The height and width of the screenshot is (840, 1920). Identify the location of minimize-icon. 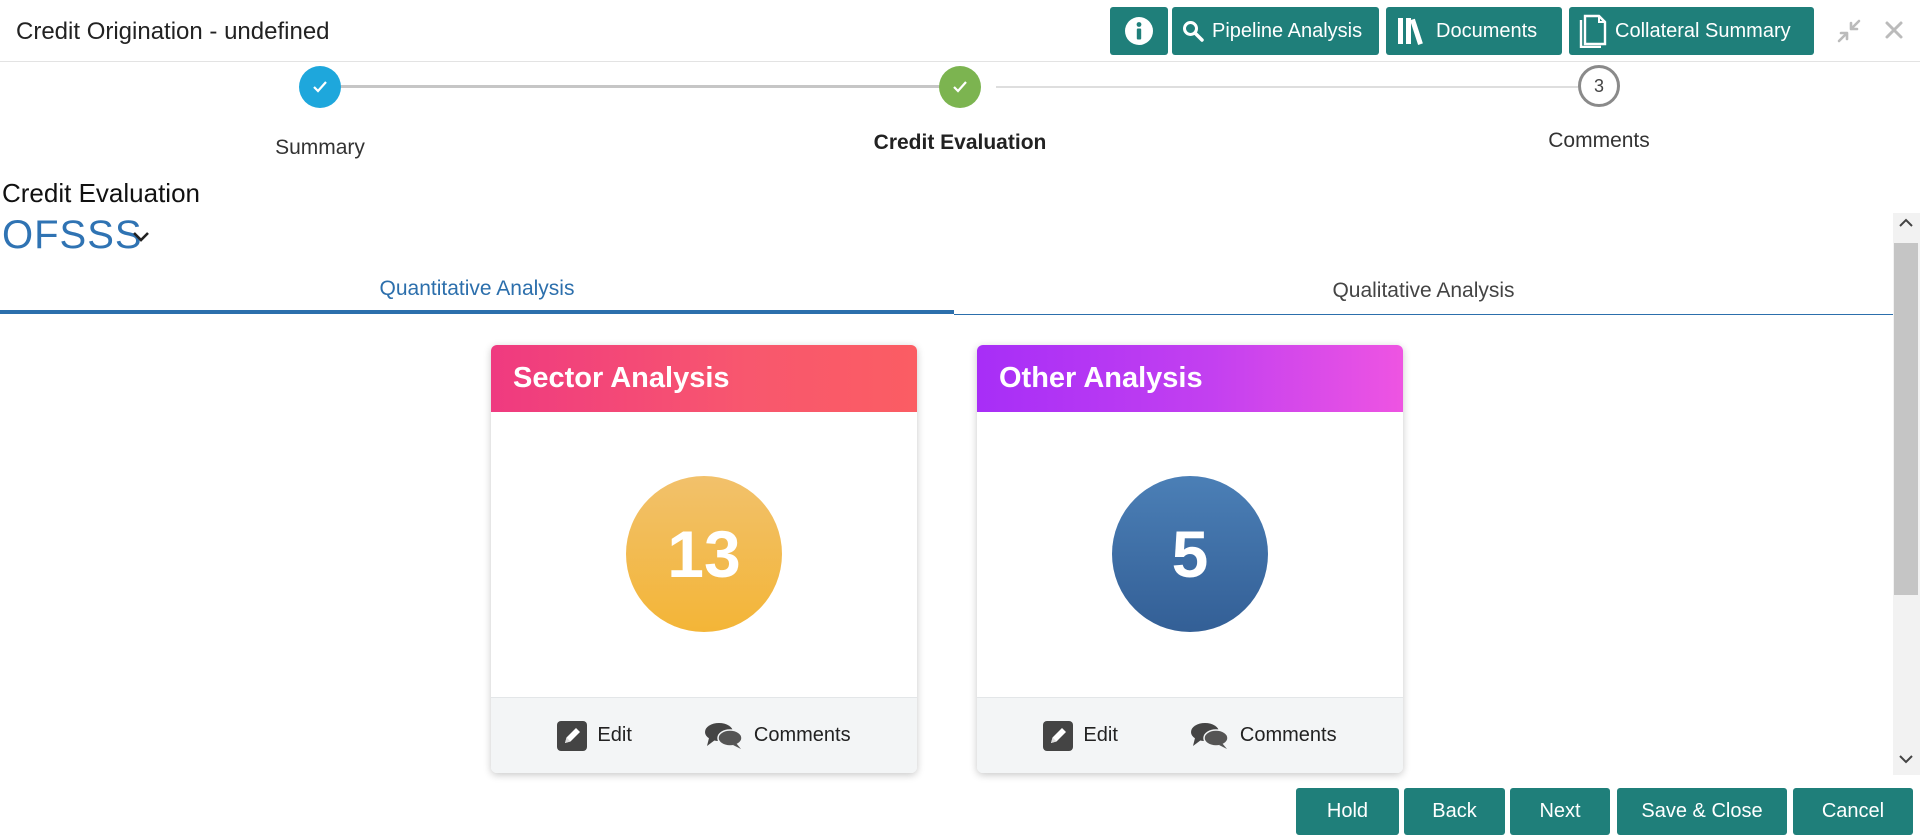
(1849, 34).